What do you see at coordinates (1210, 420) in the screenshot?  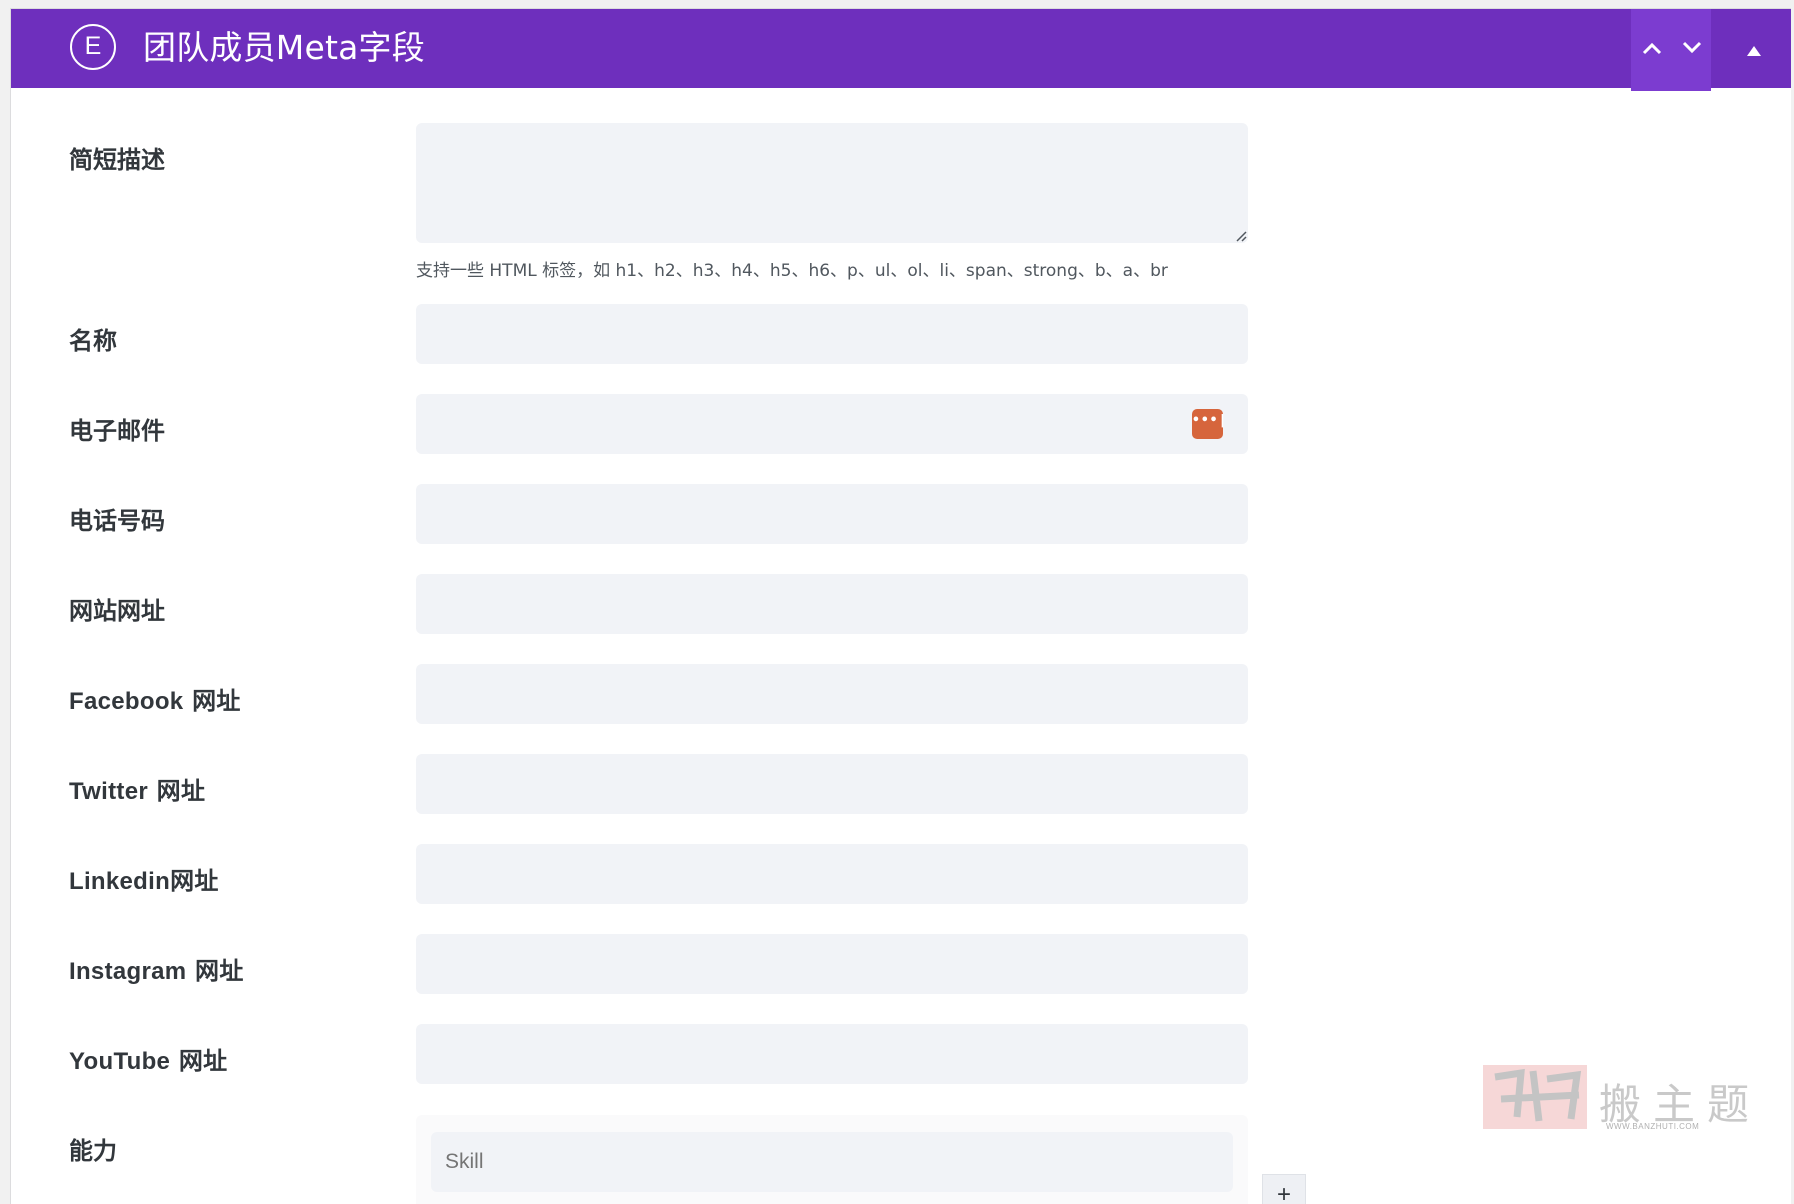 I see `password-manager-glyph: •••|` at bounding box center [1210, 420].